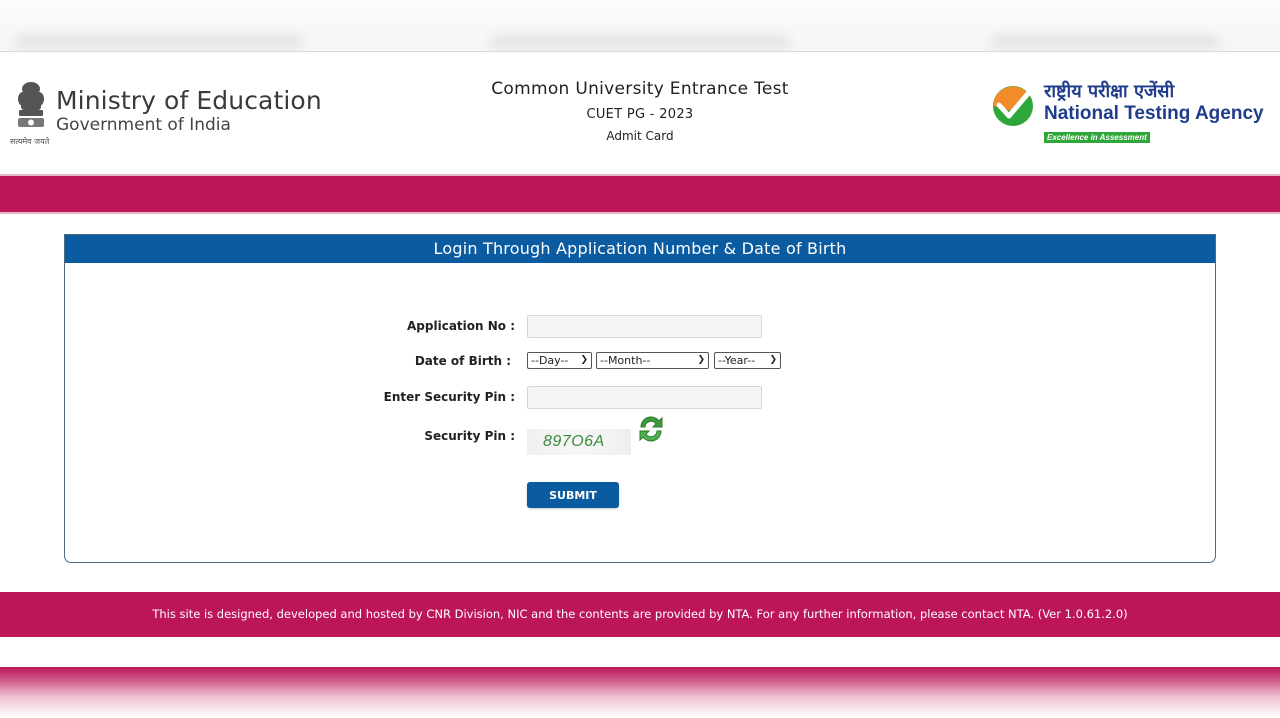  I want to click on dob-day-select: --Day-- ❯, so click(559, 360).